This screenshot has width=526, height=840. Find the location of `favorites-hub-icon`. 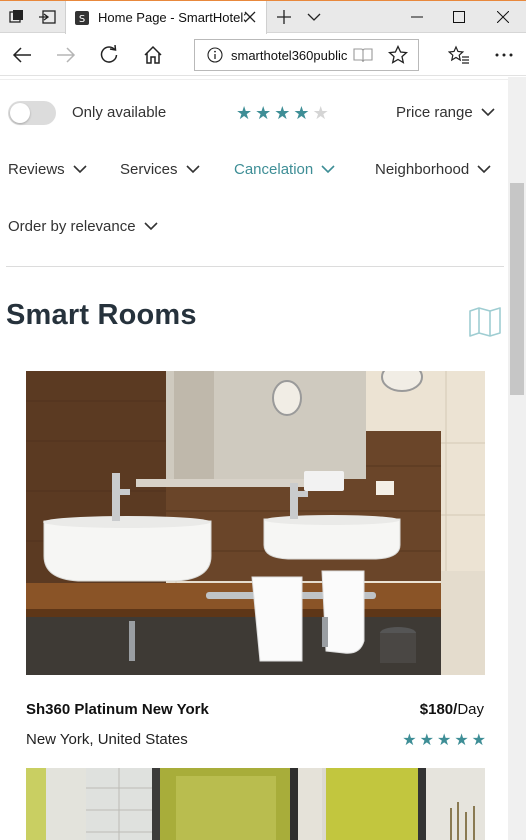

favorites-hub-icon is located at coordinates (459, 55).